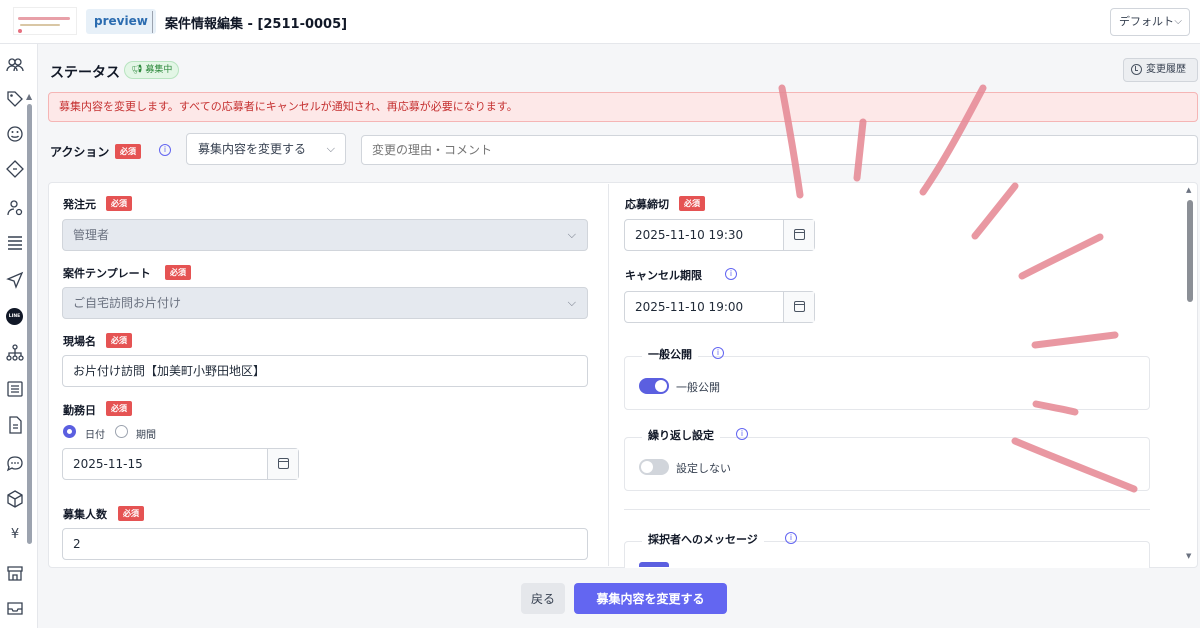 The image size is (1200, 628). I want to click on action-select: 募集内容を変更する ⌵, so click(266, 149).